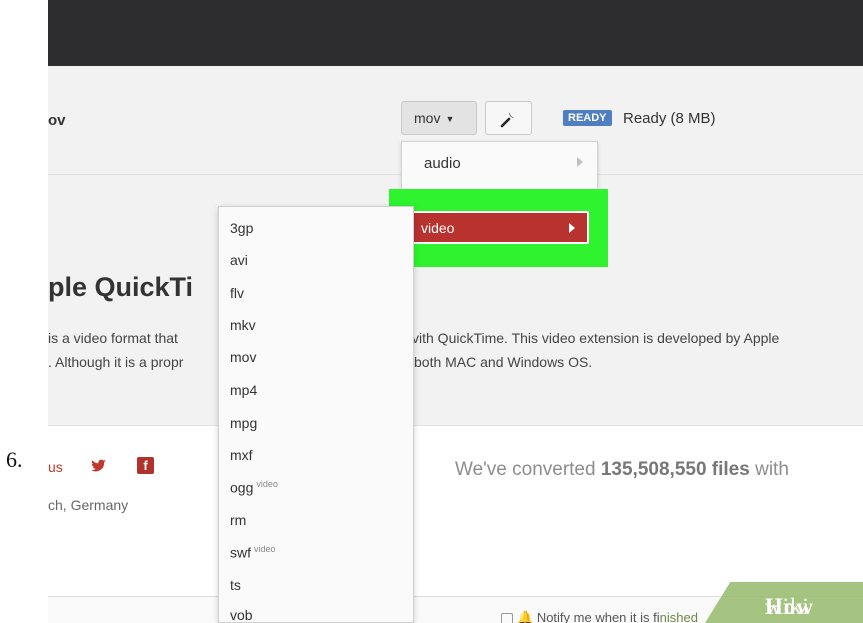 The height and width of the screenshot is (623, 863). I want to click on format-item-mxf: mxf, so click(241, 455).